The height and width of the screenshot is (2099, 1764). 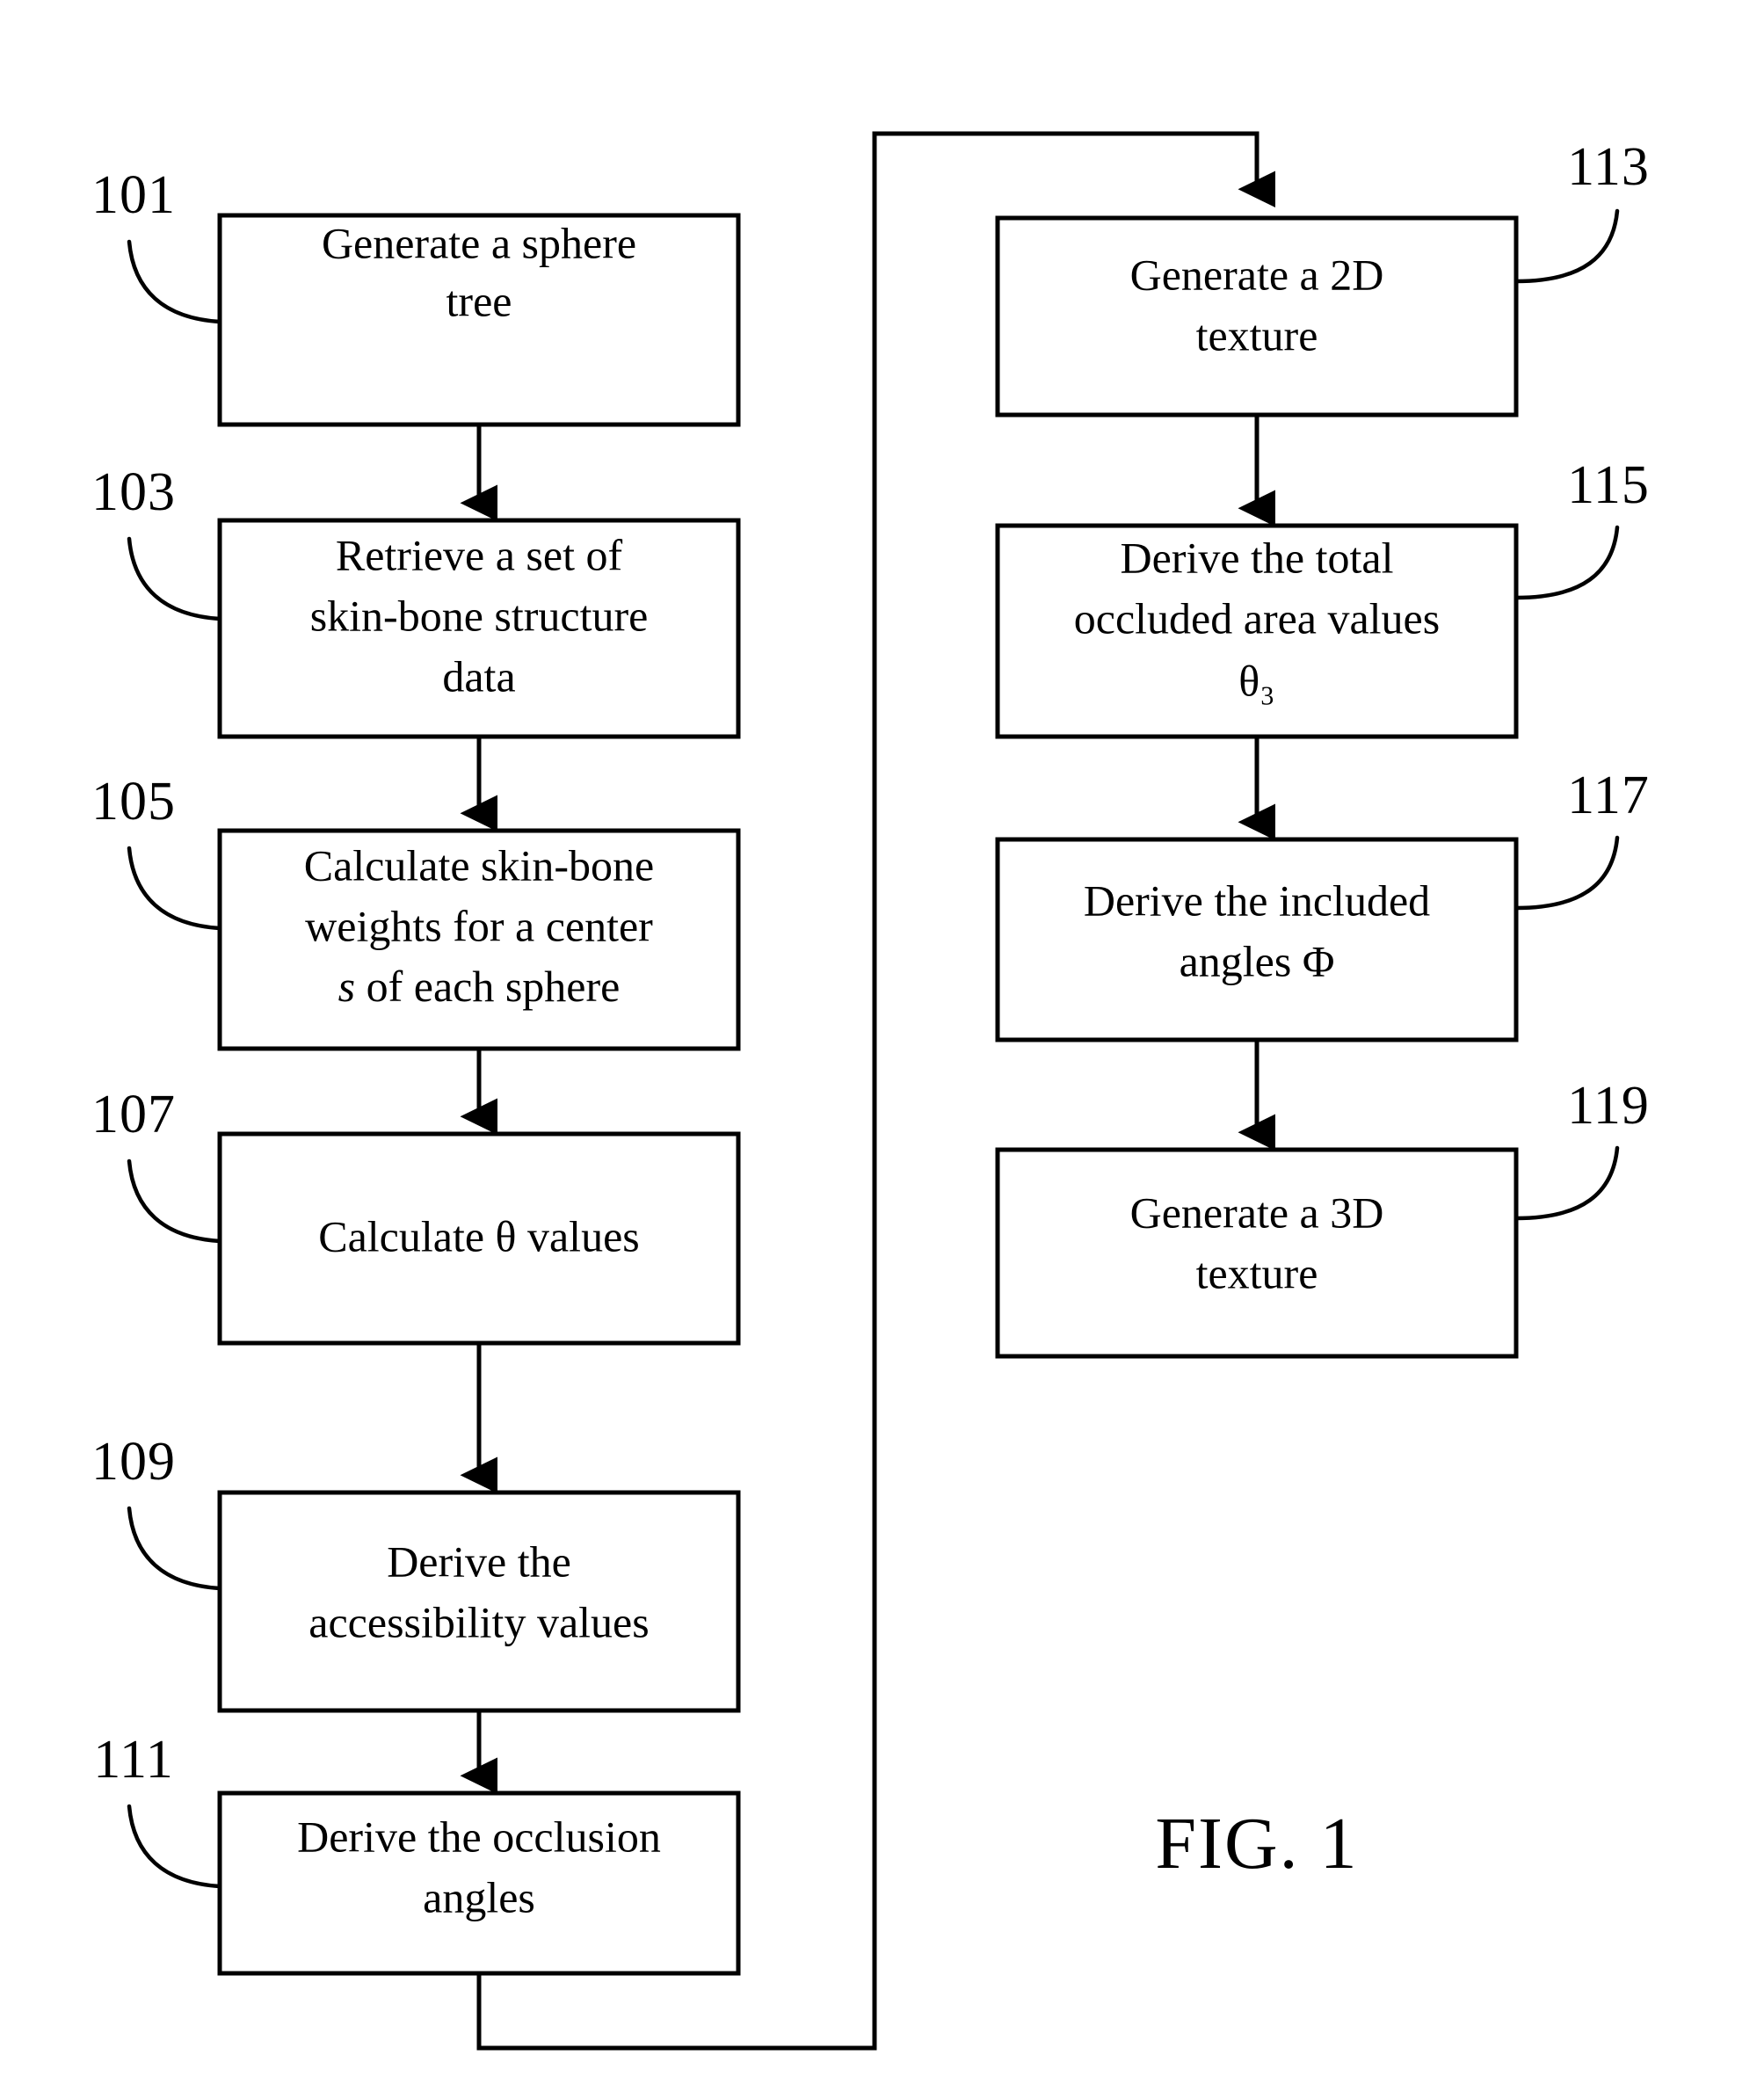 I want to click on box-105-line-2-rest: of each sphere, so click(x=487, y=986).